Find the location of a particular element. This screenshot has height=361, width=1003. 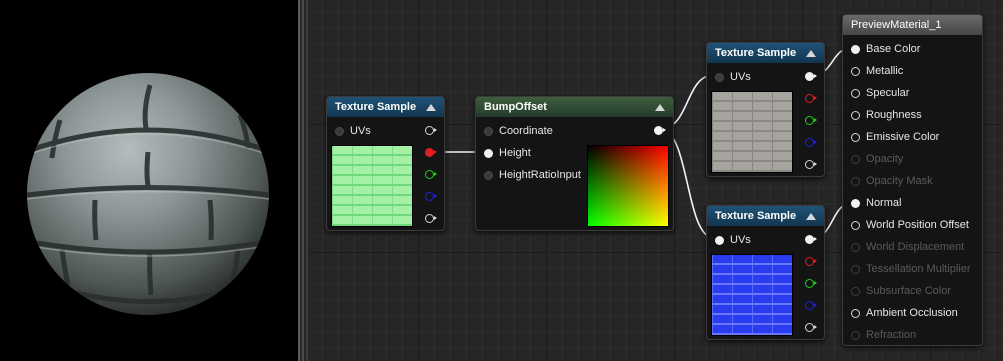

metallic-input-pin: Metallic is located at coordinates (877, 71).